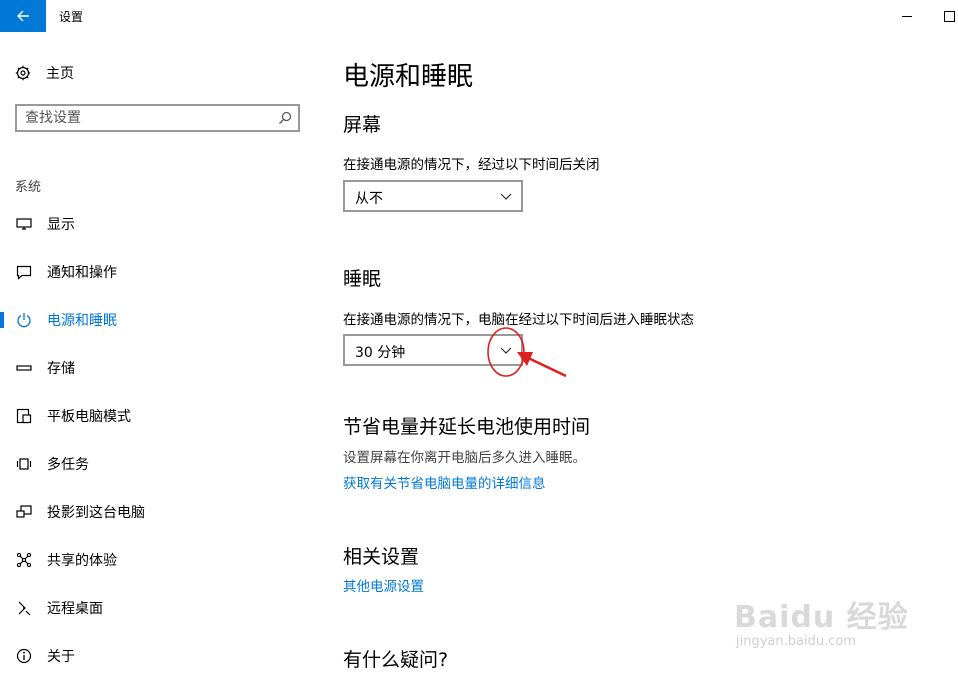 Image resolution: width=958 pixels, height=678 pixels. I want to click on baidu-watermark: Baidu 经验 jingyan.baidu.com, so click(830, 627).